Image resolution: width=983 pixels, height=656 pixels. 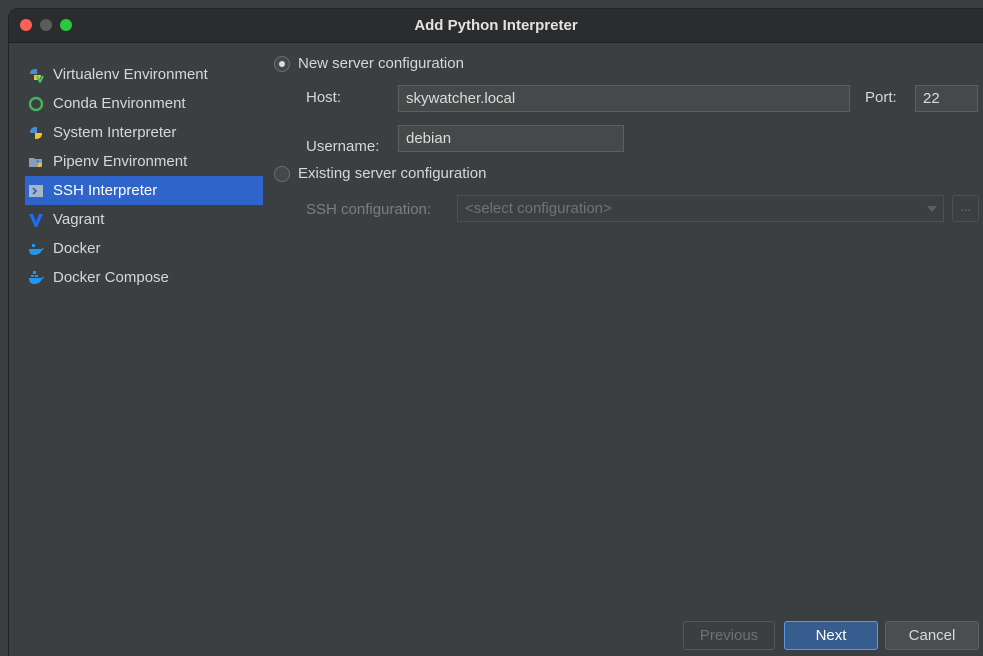 What do you see at coordinates (36, 220) in the screenshot?
I see `vagrant-icon` at bounding box center [36, 220].